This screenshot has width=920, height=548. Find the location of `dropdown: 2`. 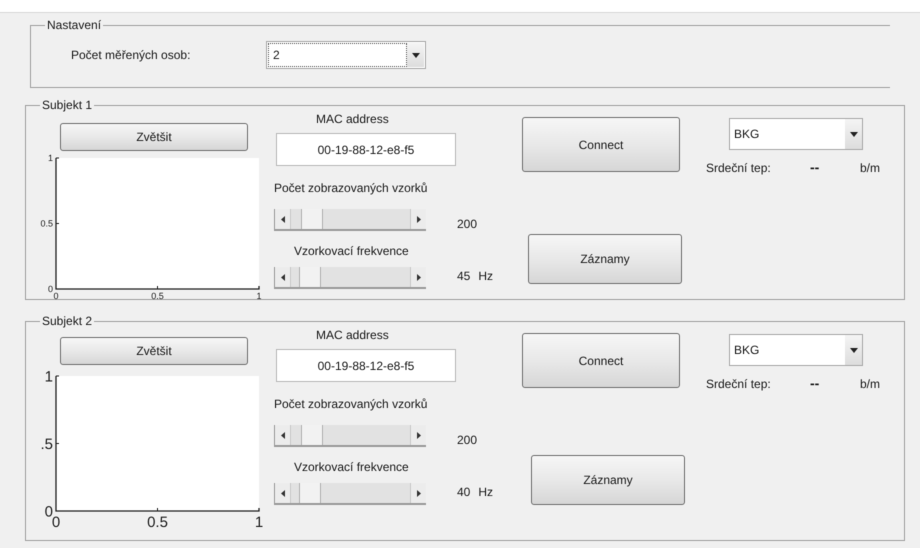

dropdown: 2 is located at coordinates (346, 55).